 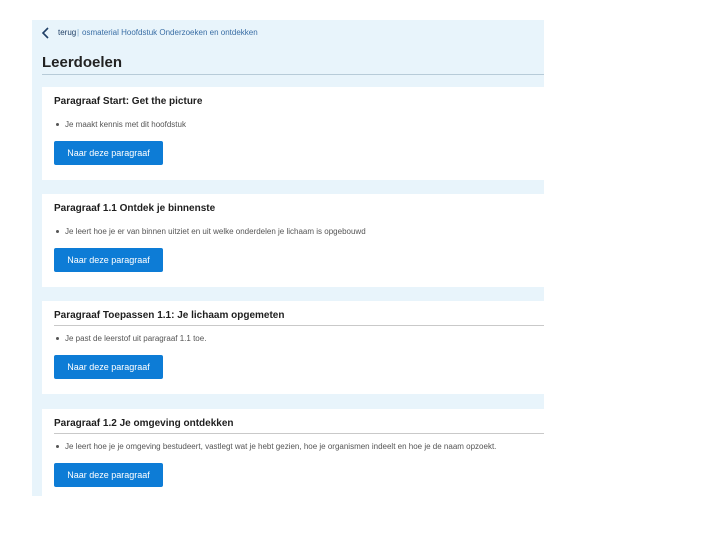 What do you see at coordinates (125, 124) in the screenshot?
I see `learning-goal-text: Je maakt kennis met dit hoofdstuk` at bounding box center [125, 124].